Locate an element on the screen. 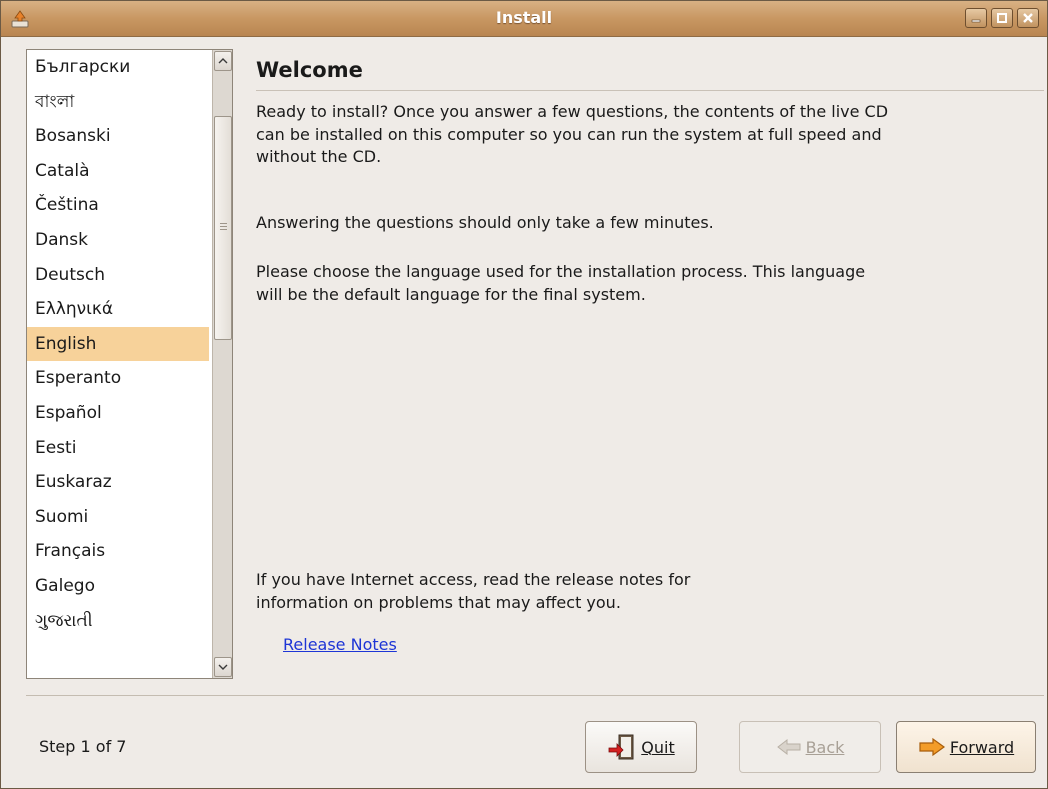  forward-arrow-icon is located at coordinates (932, 747).